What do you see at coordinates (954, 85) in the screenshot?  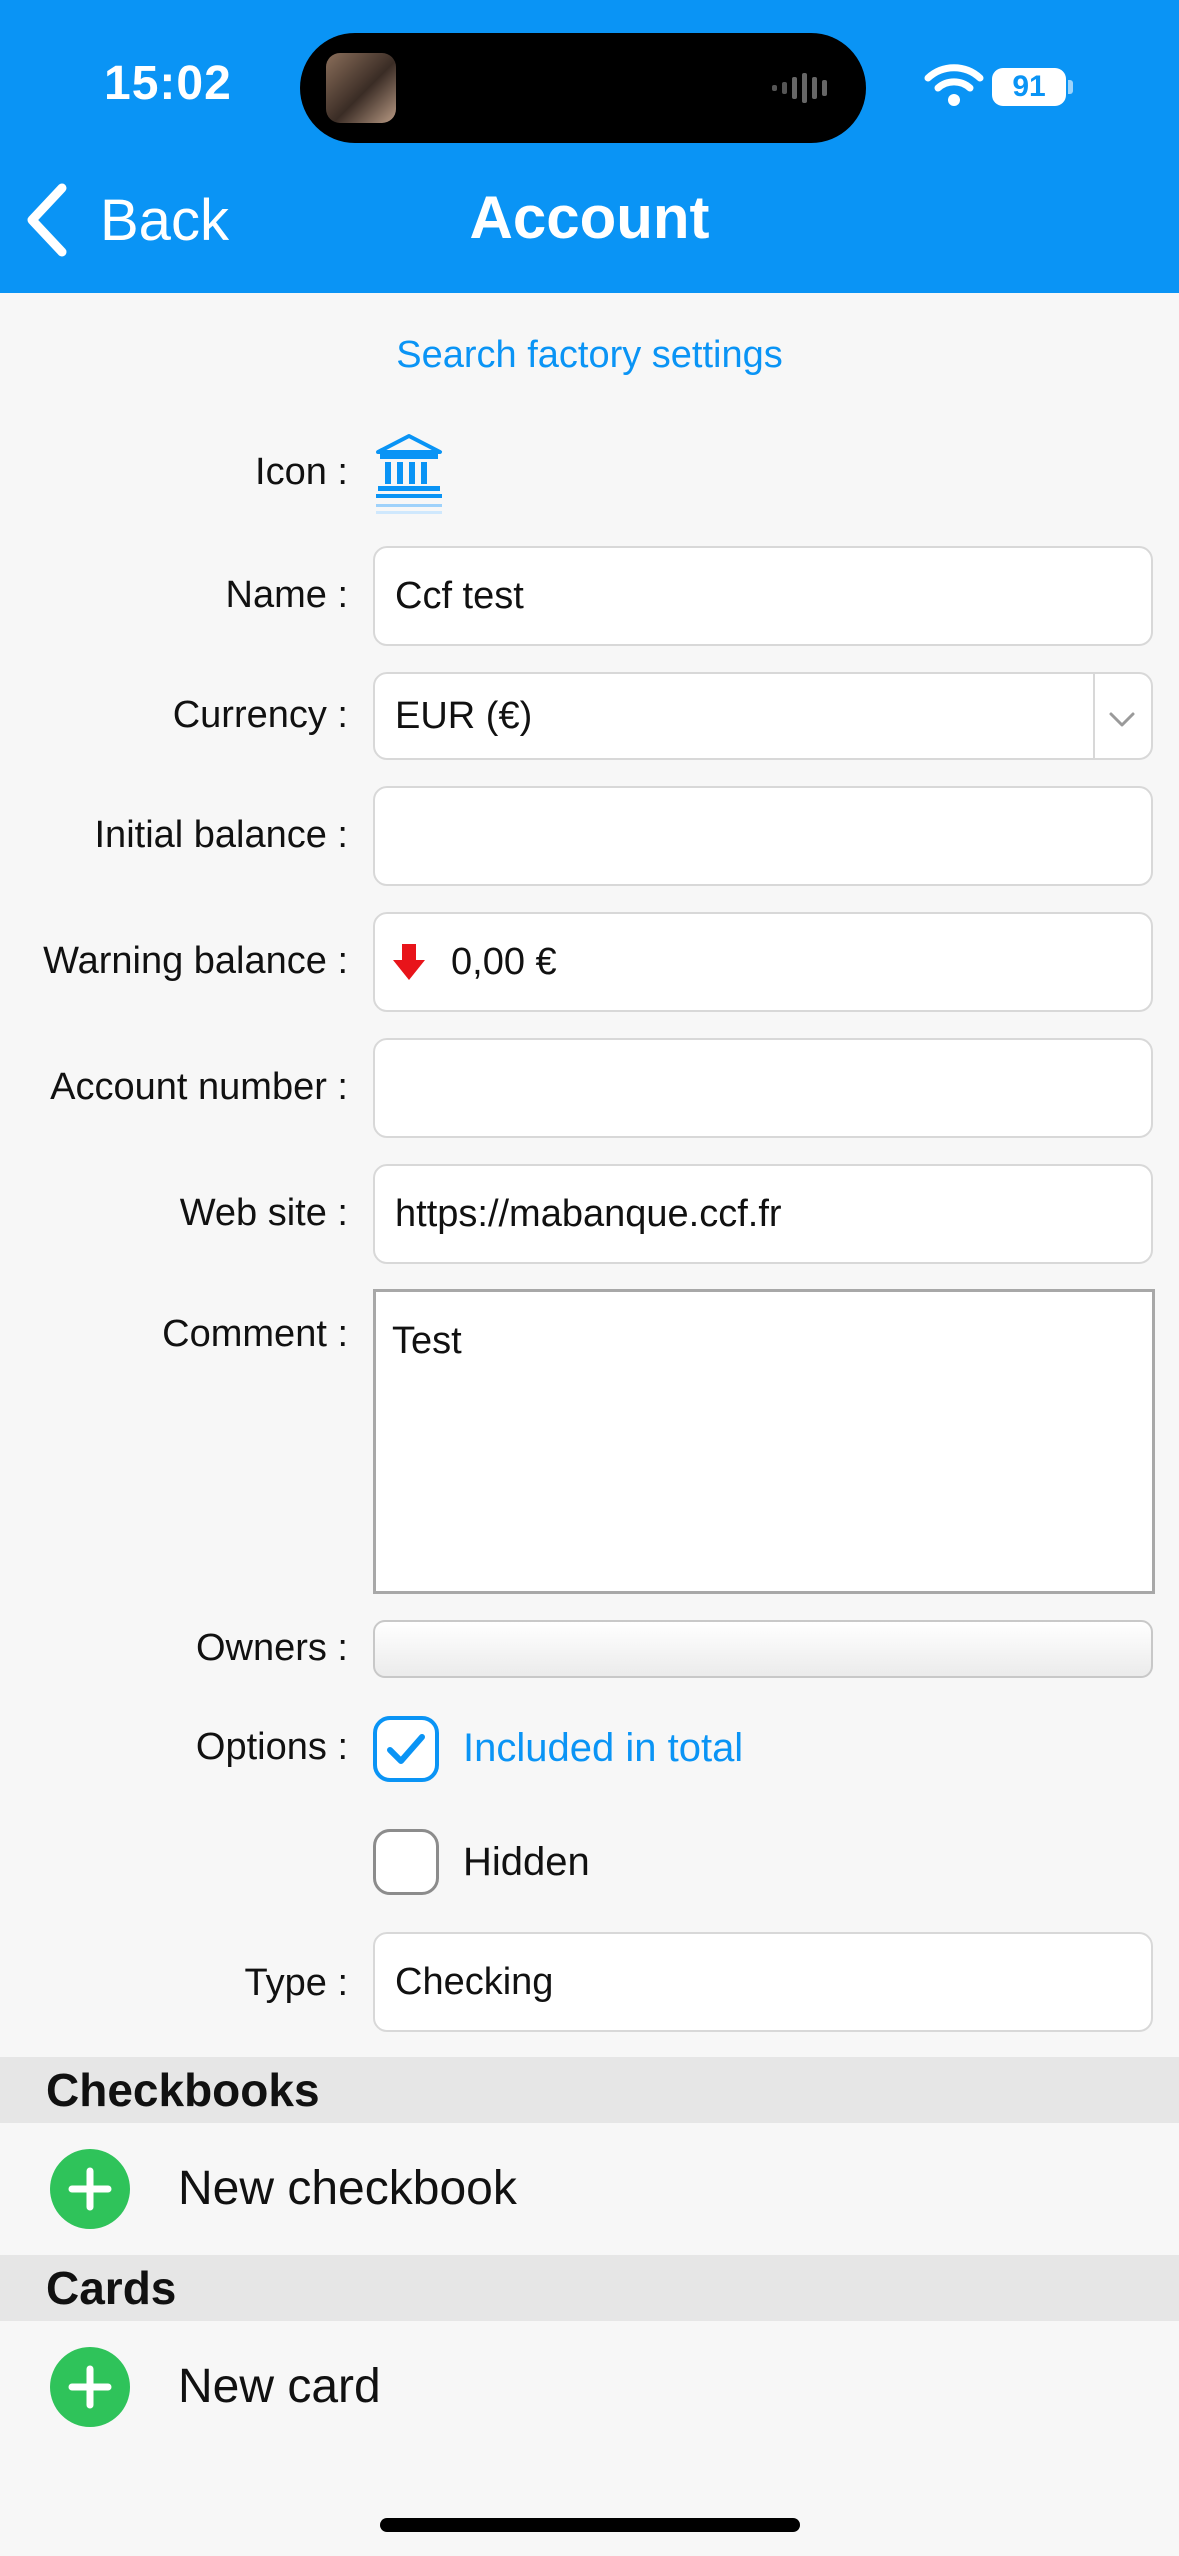 I see `wifi-icon` at bounding box center [954, 85].